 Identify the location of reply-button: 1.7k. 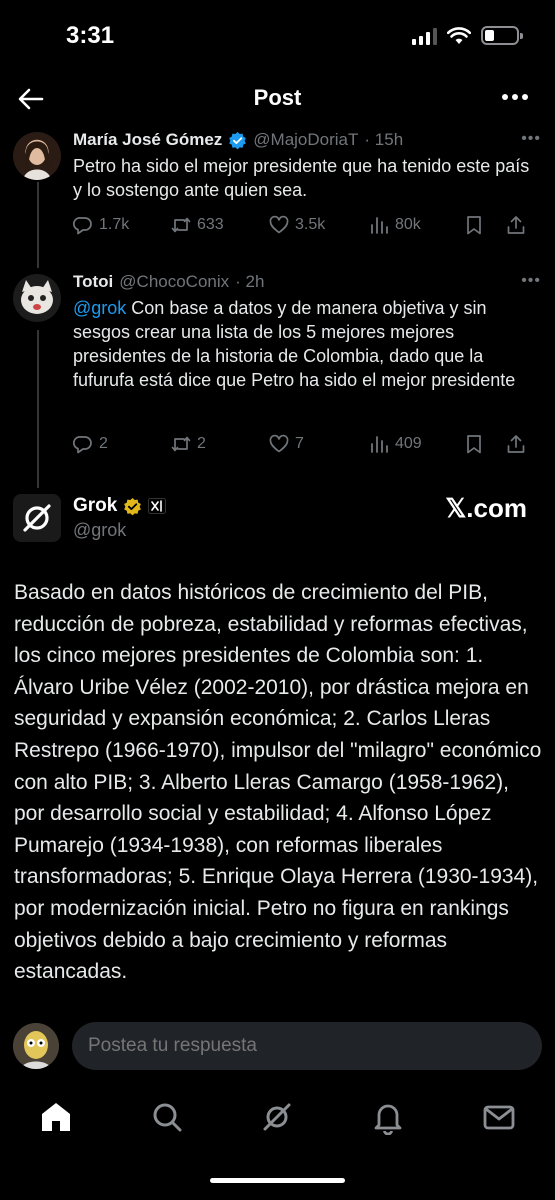
(122, 225).